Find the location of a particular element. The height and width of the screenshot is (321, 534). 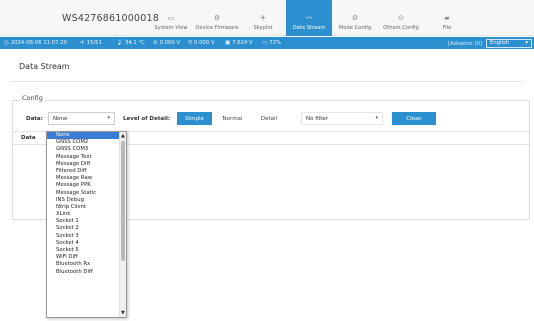

nav-label: Skyplot is located at coordinates (263, 28).